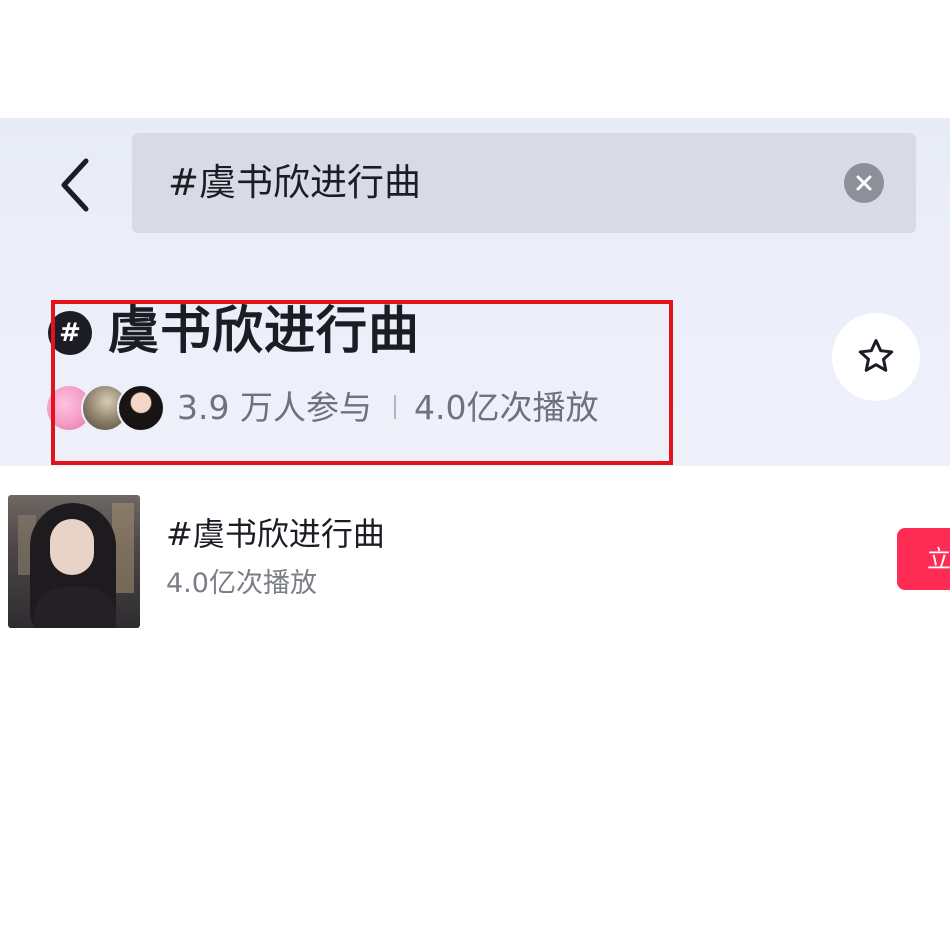  I want to click on favorite-button, so click(876, 357).